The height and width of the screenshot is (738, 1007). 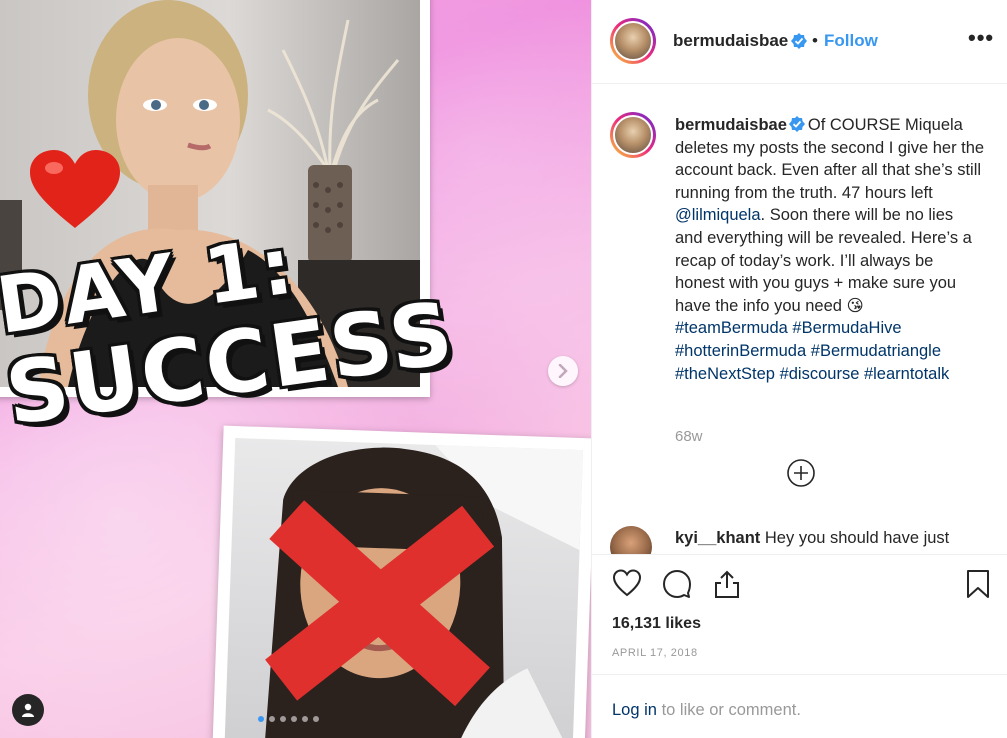 What do you see at coordinates (978, 584) in the screenshot?
I see `bookmark-icon` at bounding box center [978, 584].